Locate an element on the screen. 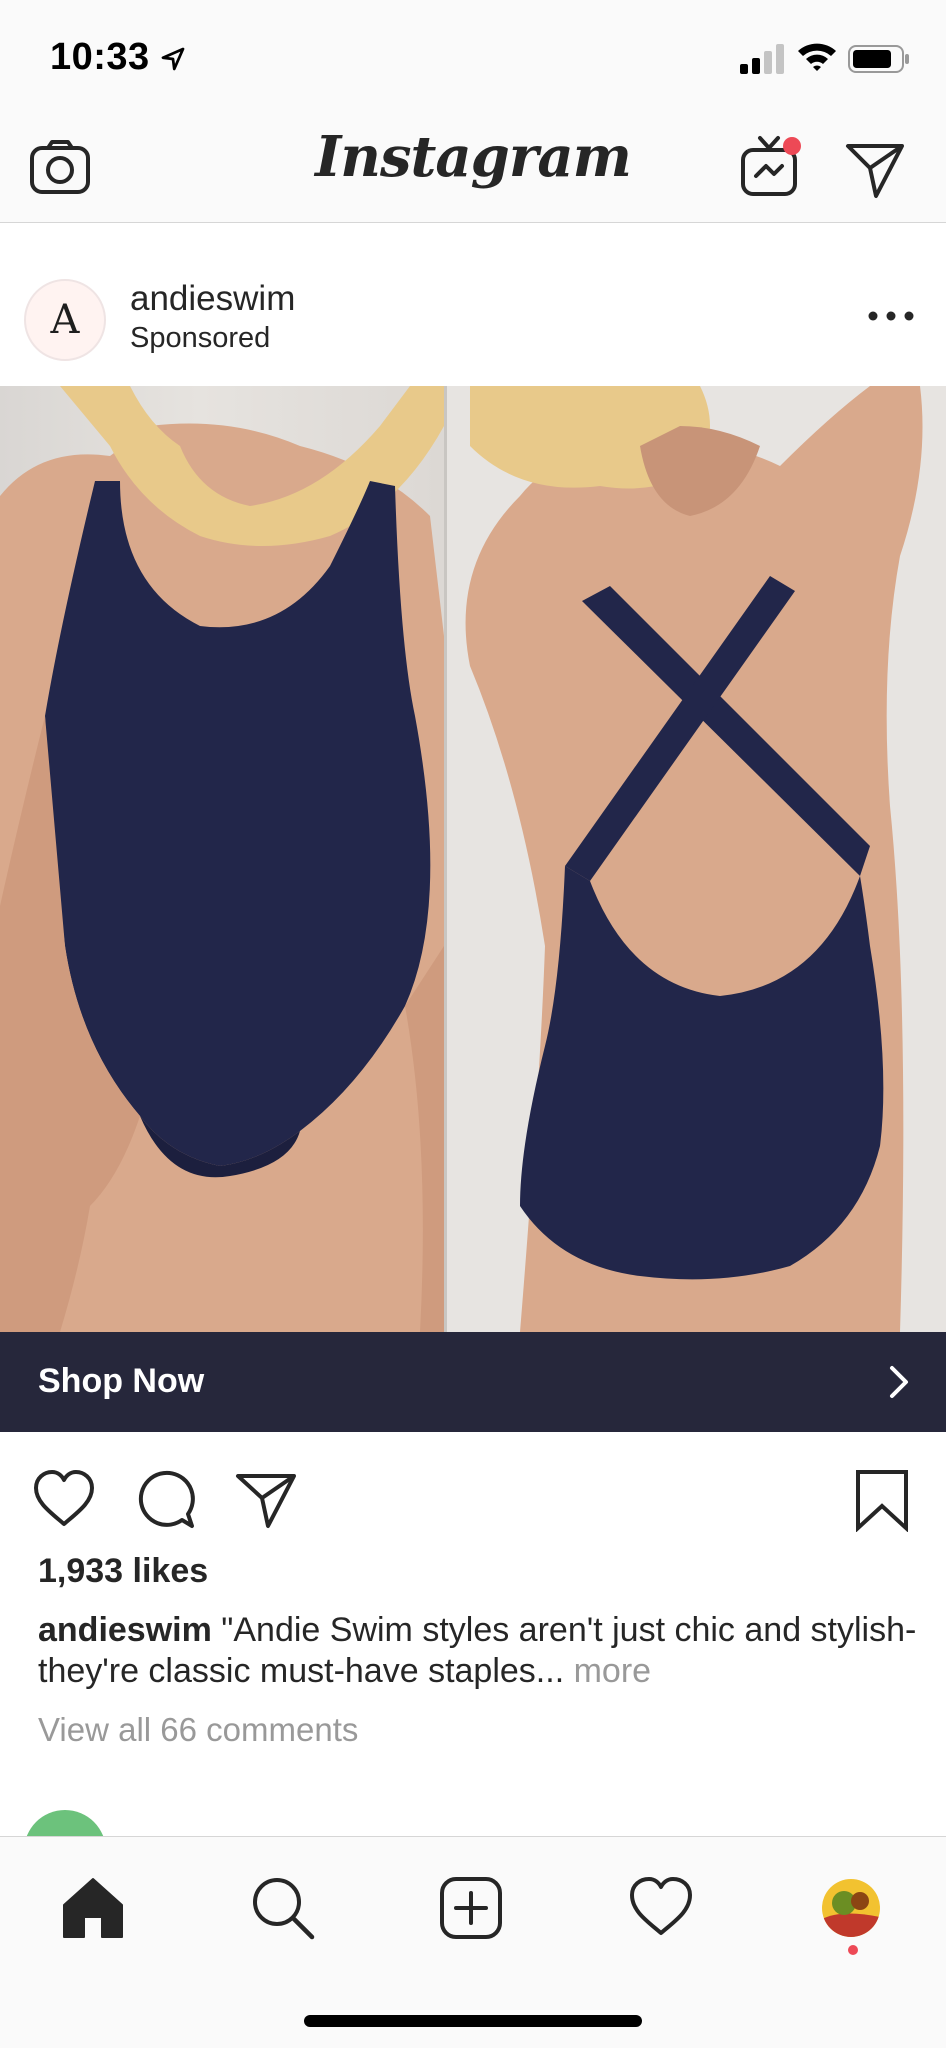 Image resolution: width=946 pixels, height=2048 pixels. status-time: 10:33 is located at coordinates (100, 57).